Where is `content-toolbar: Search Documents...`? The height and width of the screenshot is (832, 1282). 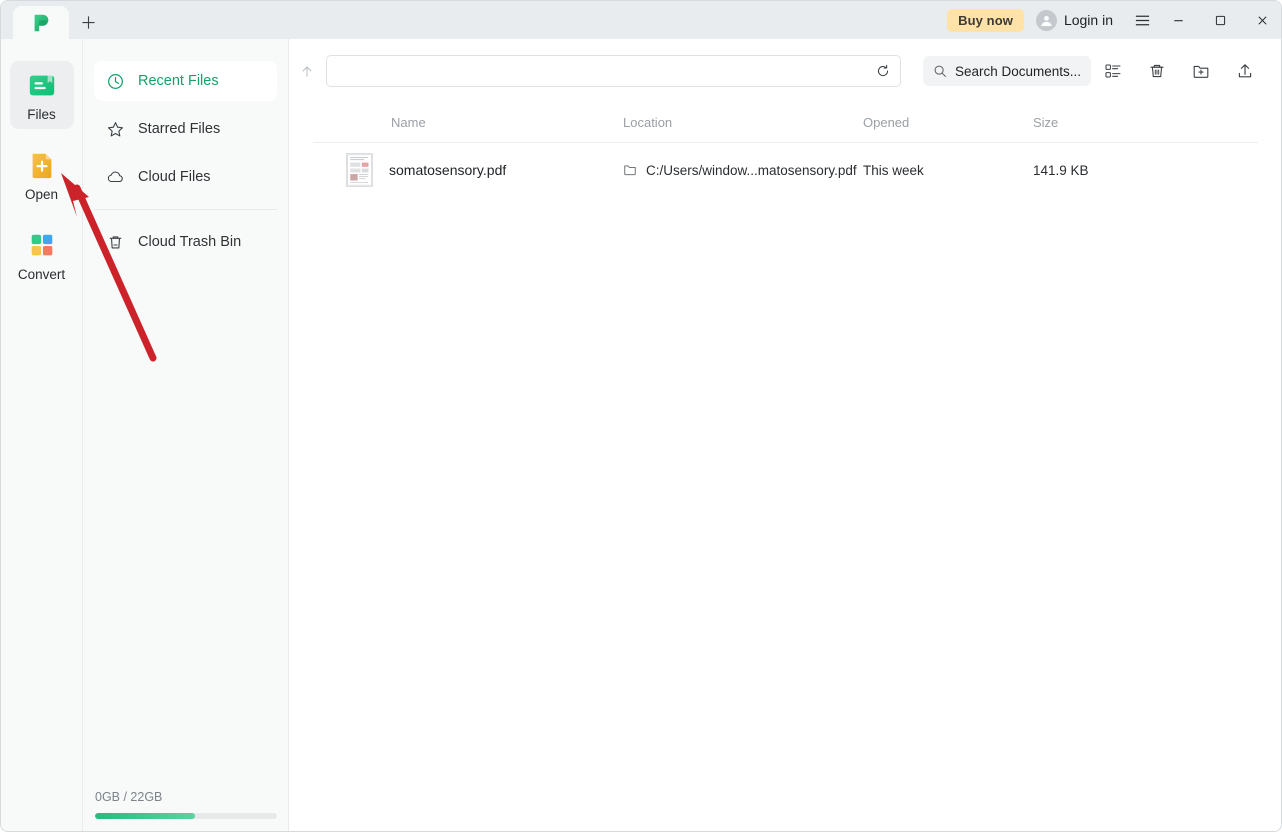 content-toolbar: Search Documents... is located at coordinates (785, 71).